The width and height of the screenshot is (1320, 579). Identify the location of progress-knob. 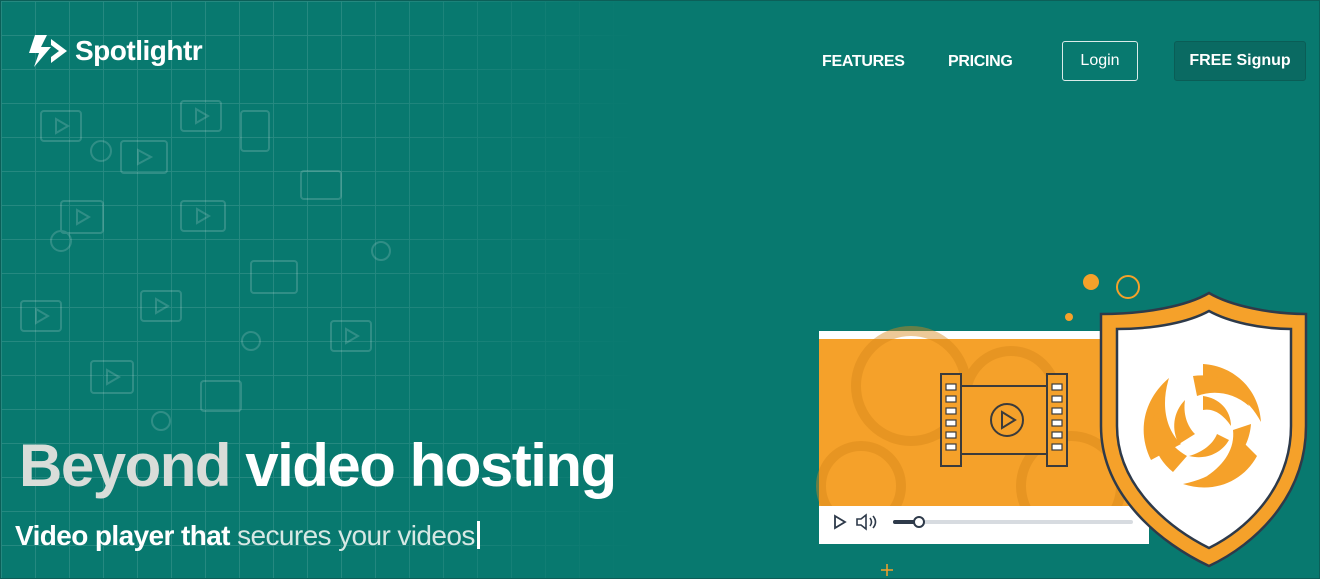
(919, 522).